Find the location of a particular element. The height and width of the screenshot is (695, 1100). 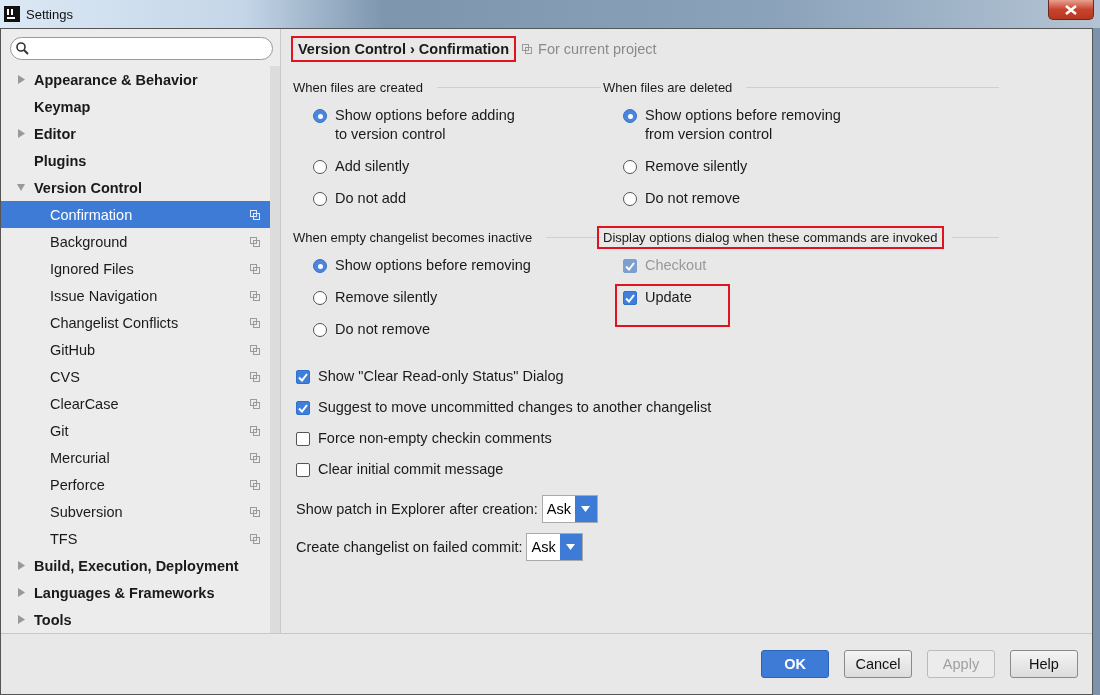

tree-item: GitHub is located at coordinates (135, 349).